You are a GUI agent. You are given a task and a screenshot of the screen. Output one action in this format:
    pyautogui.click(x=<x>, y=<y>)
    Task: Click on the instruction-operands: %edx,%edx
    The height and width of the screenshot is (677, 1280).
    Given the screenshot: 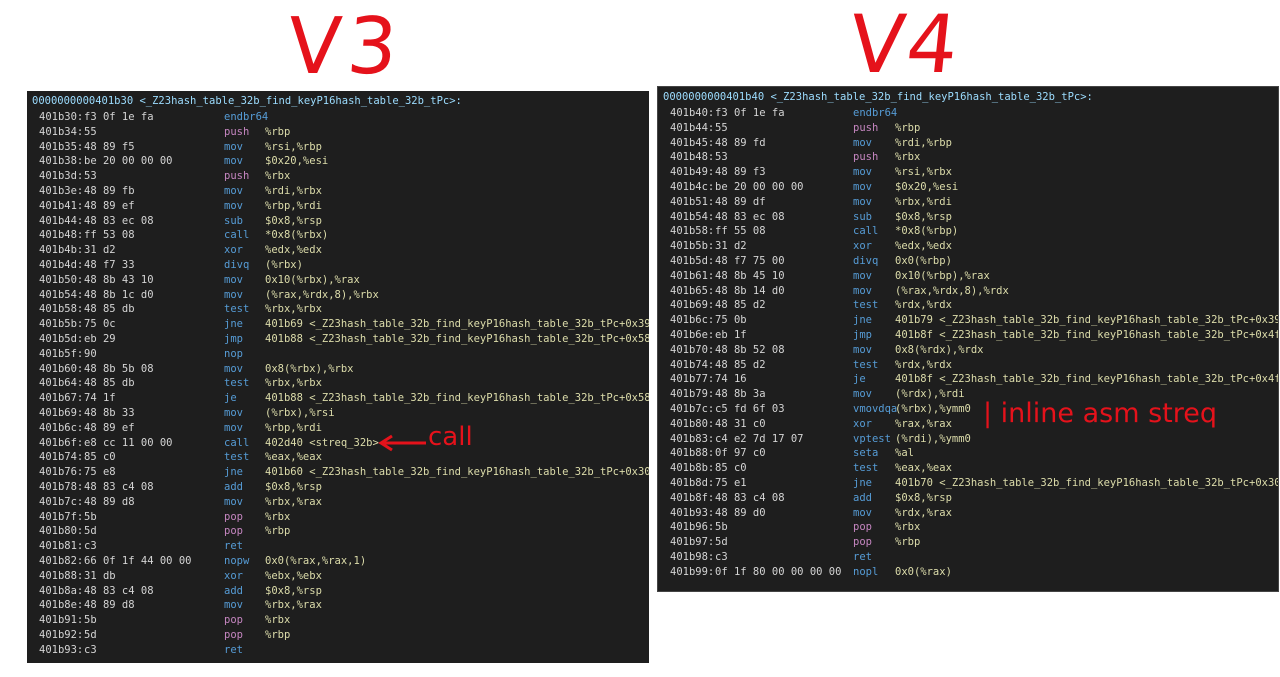 What is the action you would take?
    pyautogui.click(x=293, y=250)
    